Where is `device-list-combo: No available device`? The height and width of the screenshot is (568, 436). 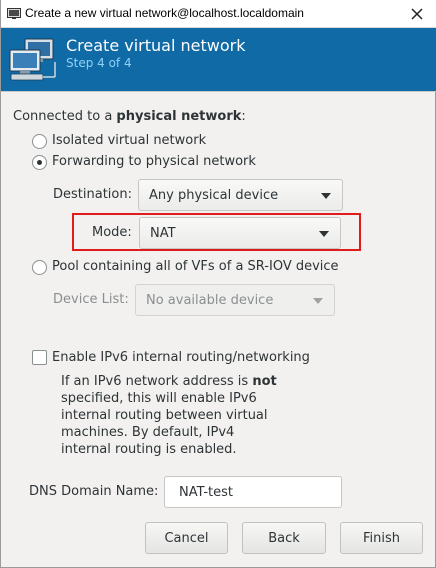 device-list-combo: No available device is located at coordinates (235, 300).